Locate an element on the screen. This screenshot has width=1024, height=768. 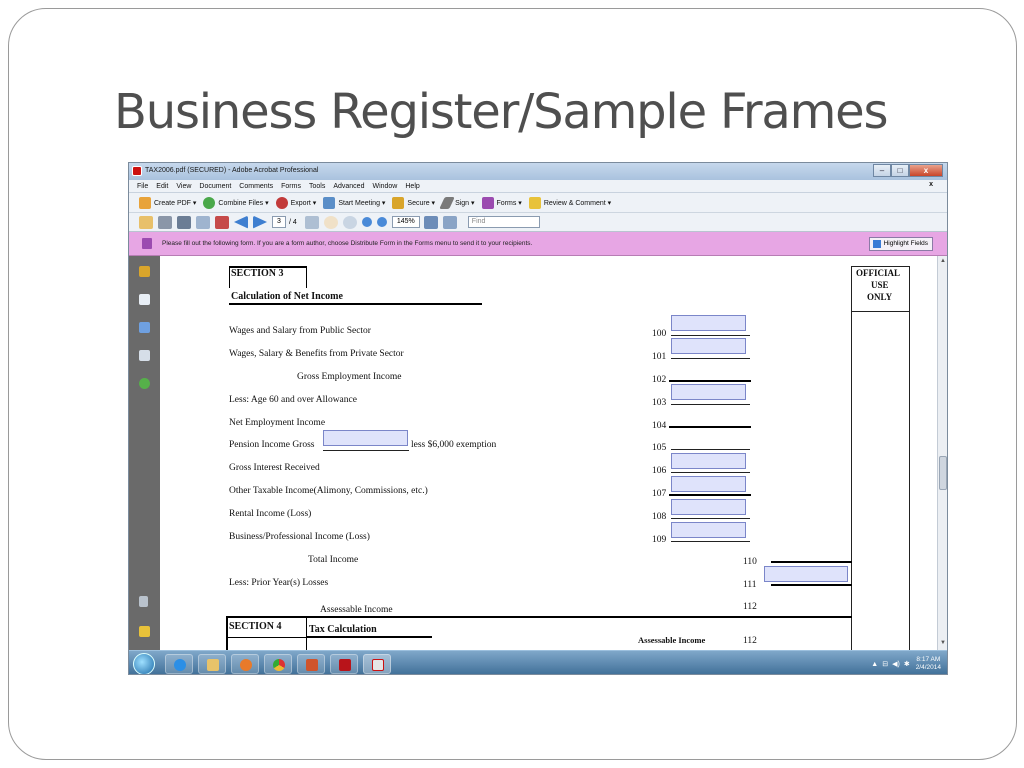
fit-page-icon is located at coordinates (430, 222).